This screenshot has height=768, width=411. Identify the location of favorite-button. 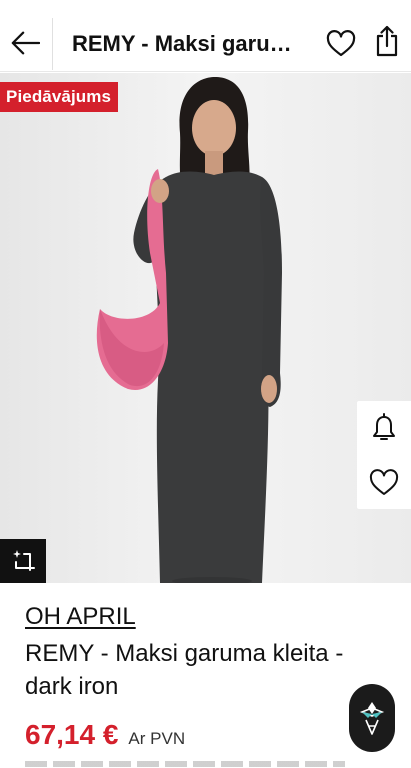
(341, 43).